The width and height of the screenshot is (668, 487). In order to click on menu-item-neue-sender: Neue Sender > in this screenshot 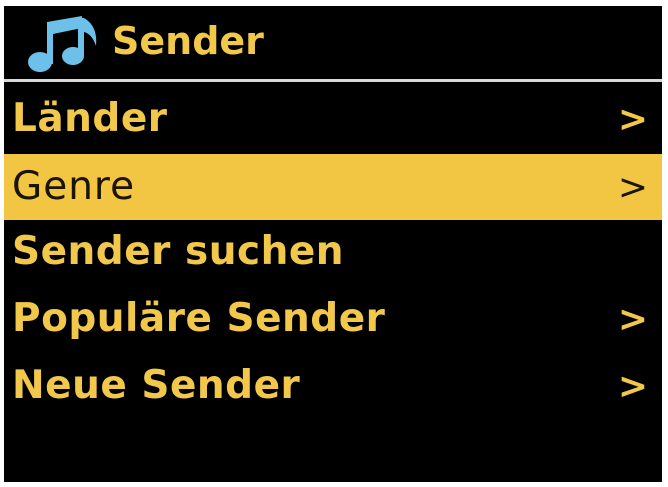, I will do `click(333, 386)`.